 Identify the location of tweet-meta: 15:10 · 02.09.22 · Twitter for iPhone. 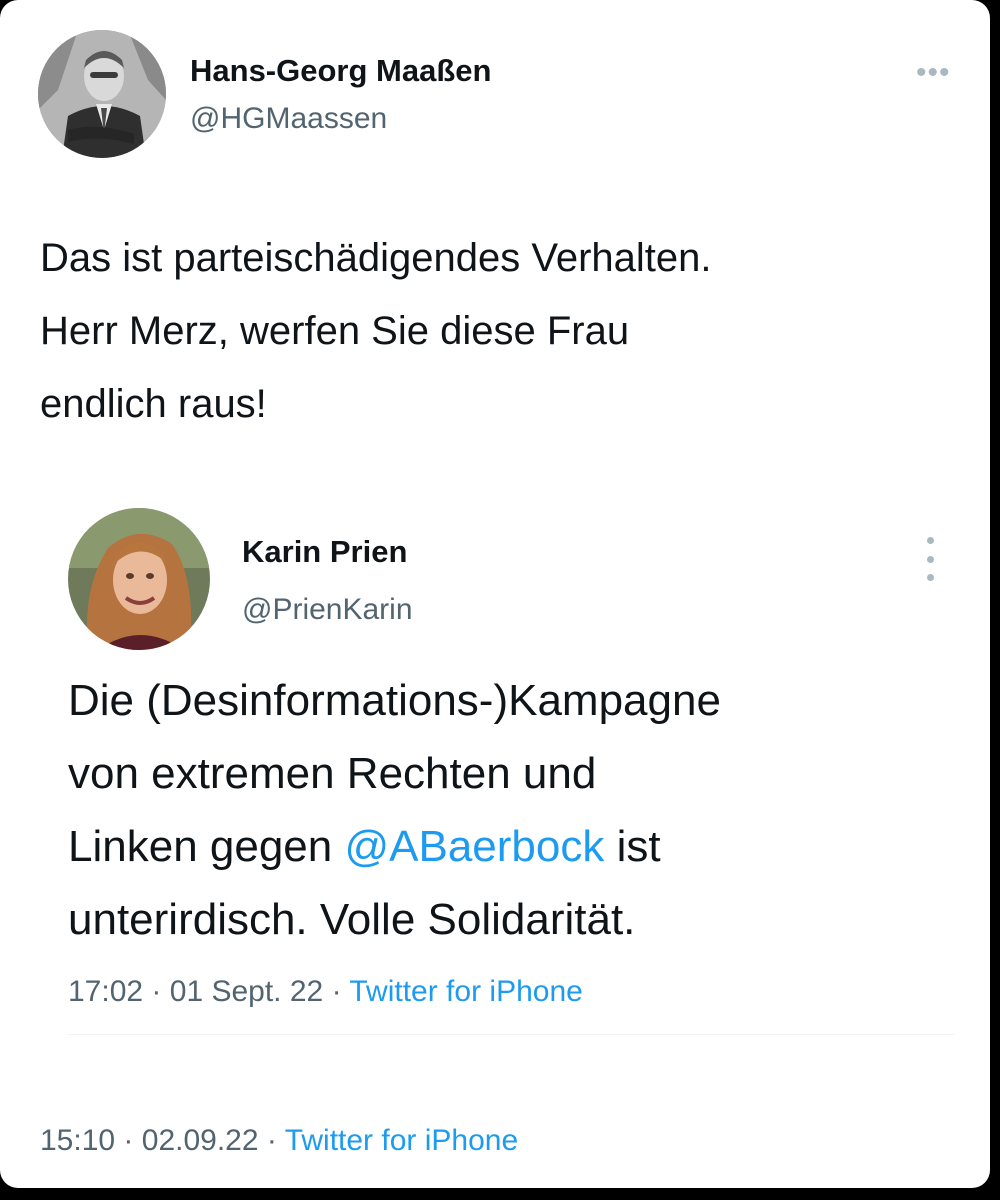
(279, 1141).